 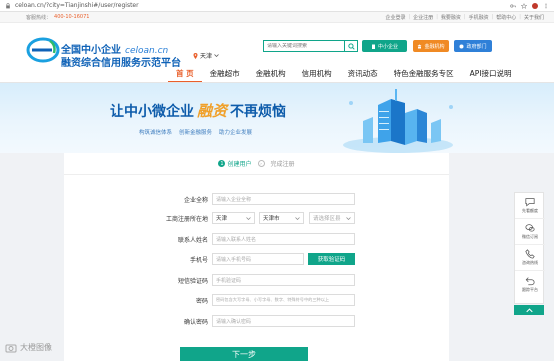 What do you see at coordinates (419, 46) in the screenshot?
I see `bank-icon` at bounding box center [419, 46].